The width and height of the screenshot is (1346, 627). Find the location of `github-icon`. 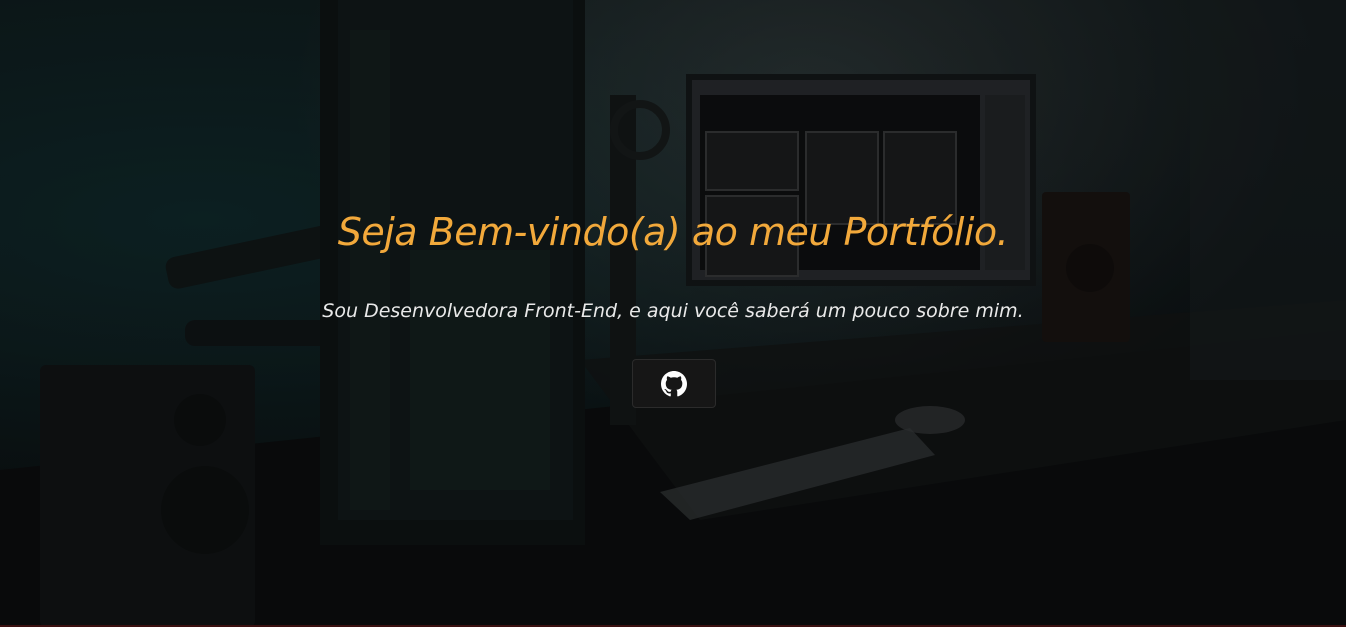

github-icon is located at coordinates (674, 383).